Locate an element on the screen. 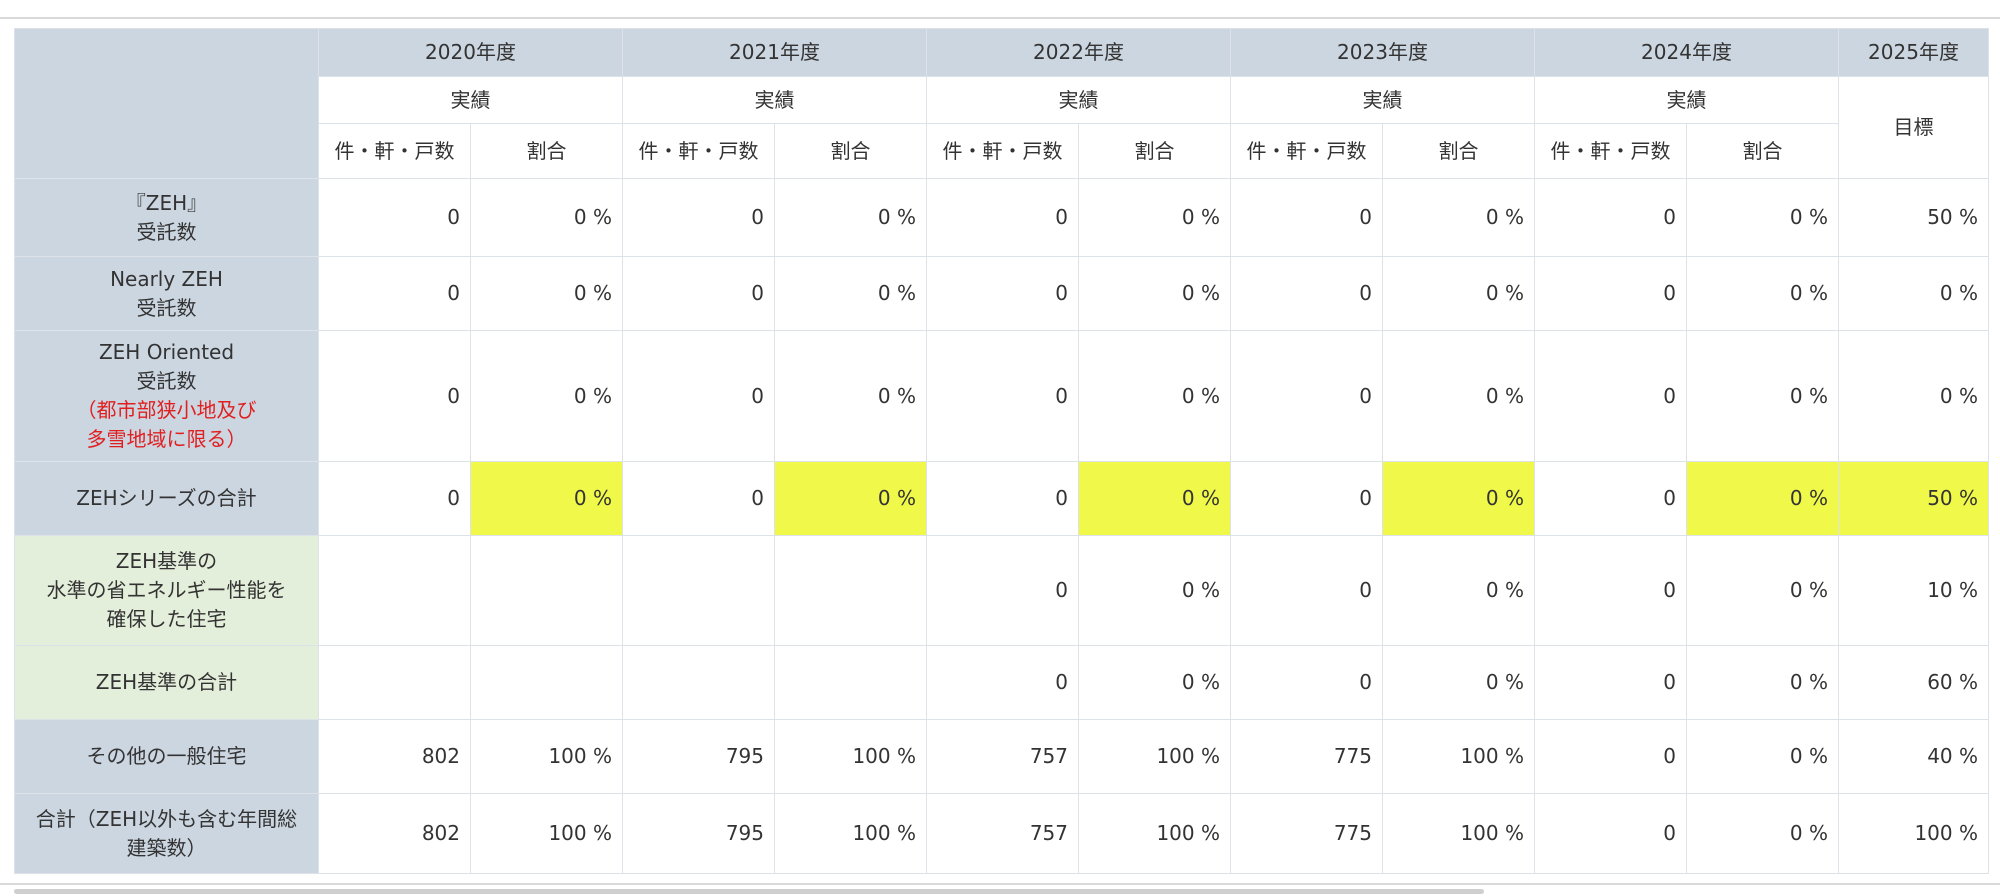  row-label: ZEH Oriented 受託数 （都市部狭小地及び 多雪地域に限る） is located at coordinates (166, 396).